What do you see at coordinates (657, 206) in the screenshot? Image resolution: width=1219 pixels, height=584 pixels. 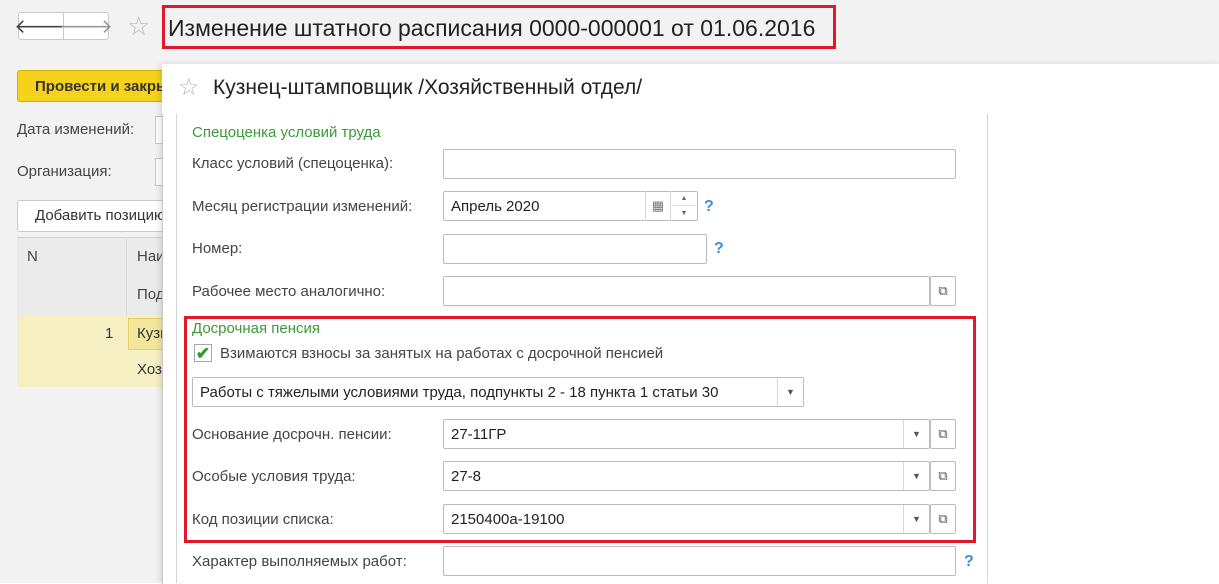 I see `calendar-icon: ▦` at bounding box center [657, 206].